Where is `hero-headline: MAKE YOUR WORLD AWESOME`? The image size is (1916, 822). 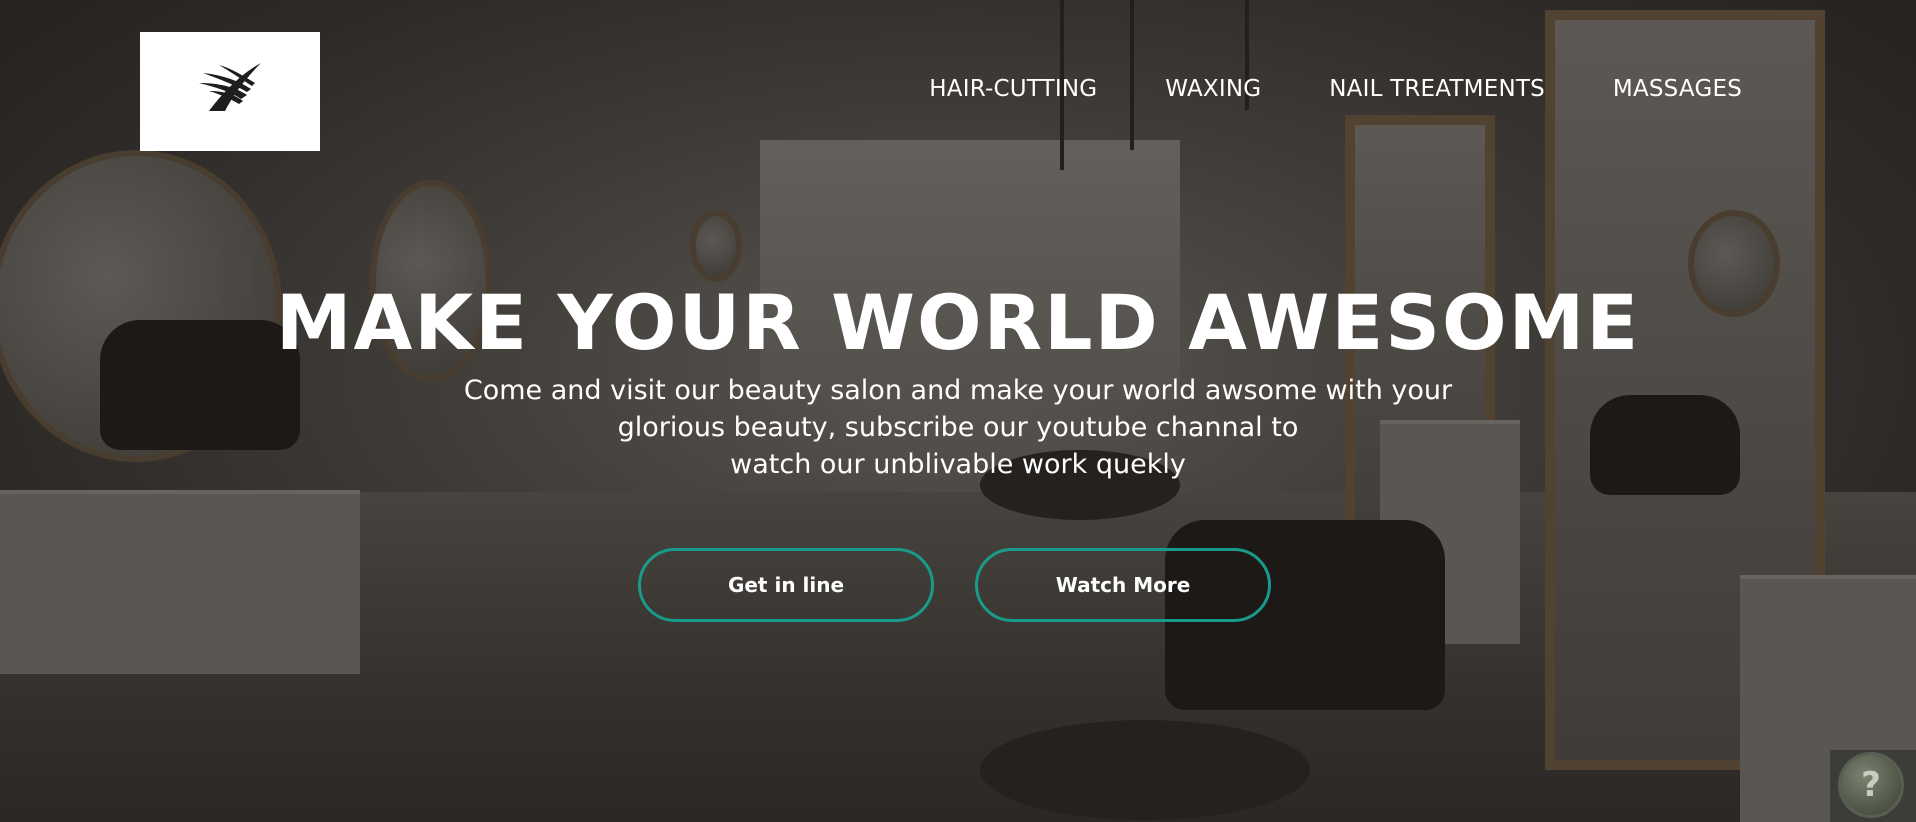 hero-headline: MAKE YOUR WORLD AWESOME is located at coordinates (958, 322).